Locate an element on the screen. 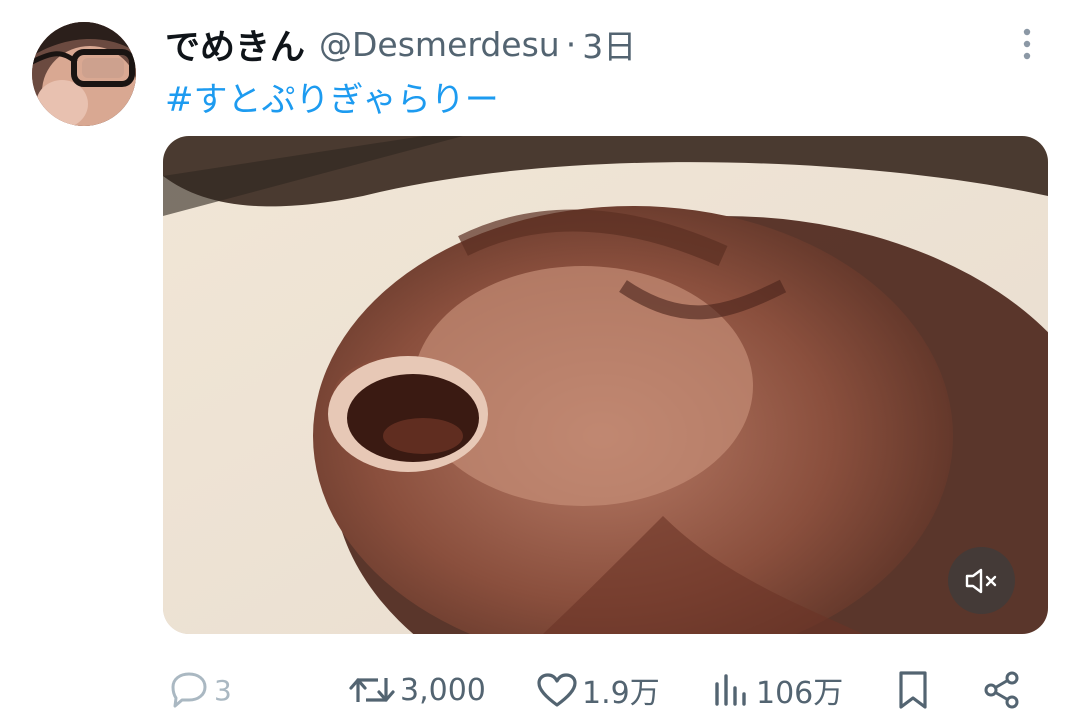  views-button: 106万 is located at coordinates (777, 690).